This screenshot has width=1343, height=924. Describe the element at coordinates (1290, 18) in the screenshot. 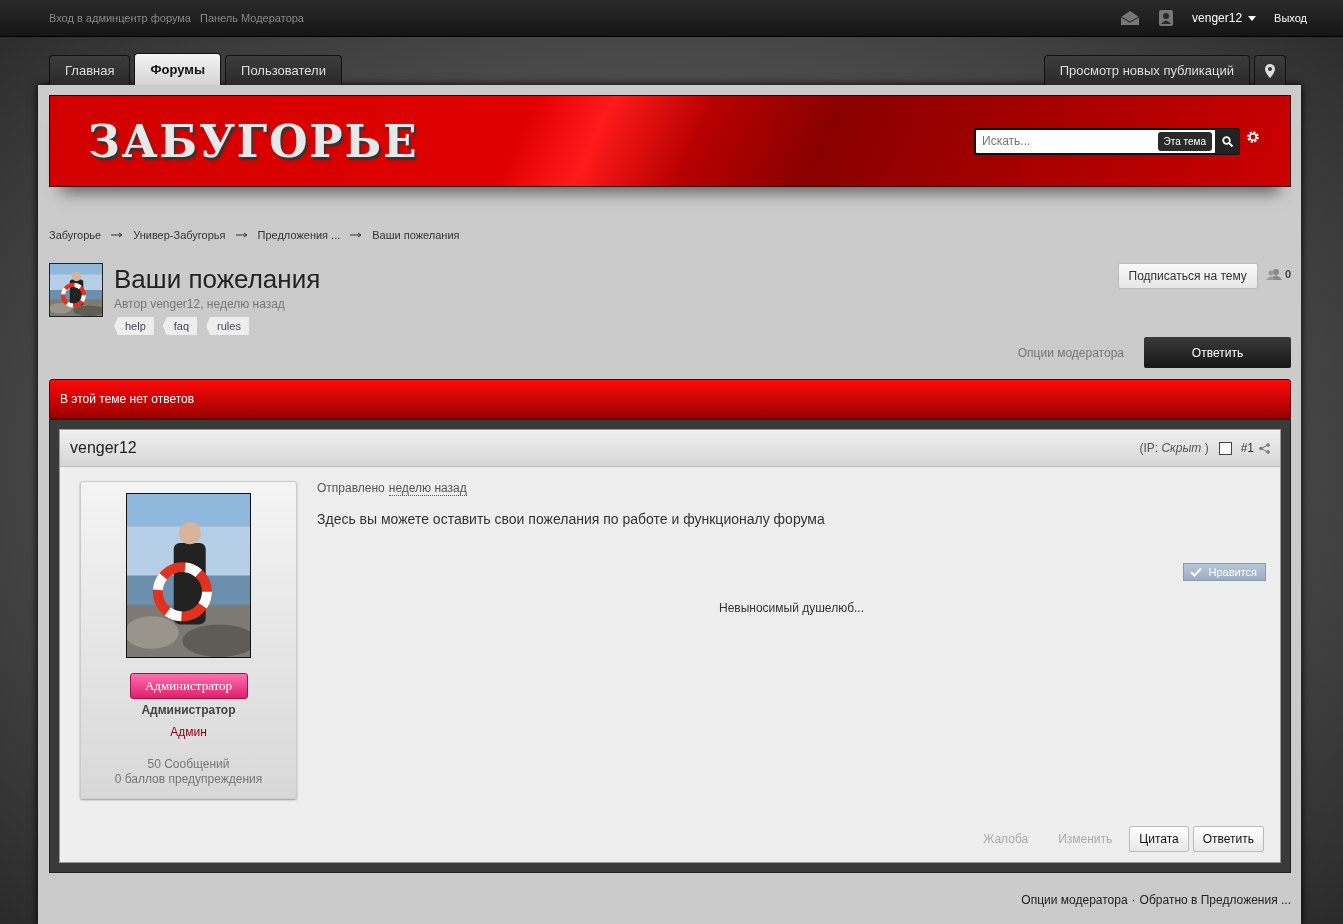

I see `logout-link: Выход` at that location.